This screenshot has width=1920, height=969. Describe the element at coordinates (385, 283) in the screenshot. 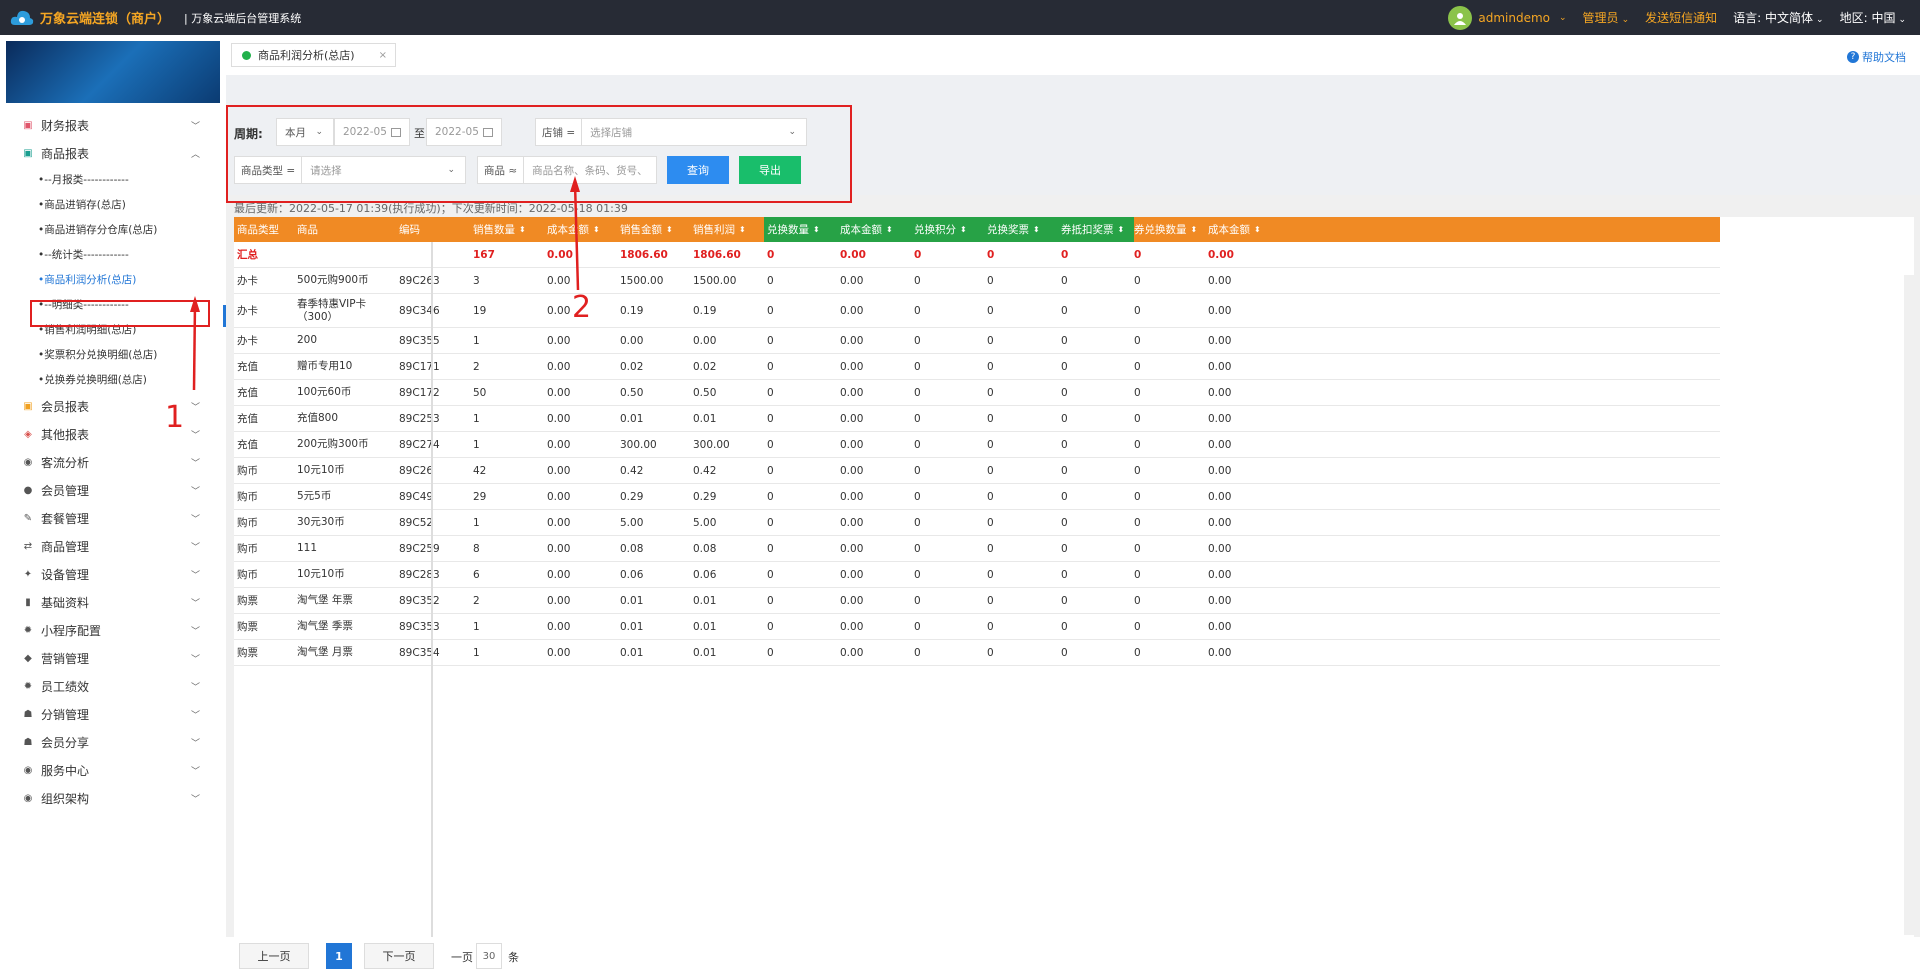

I see `annotation-arrows` at that location.